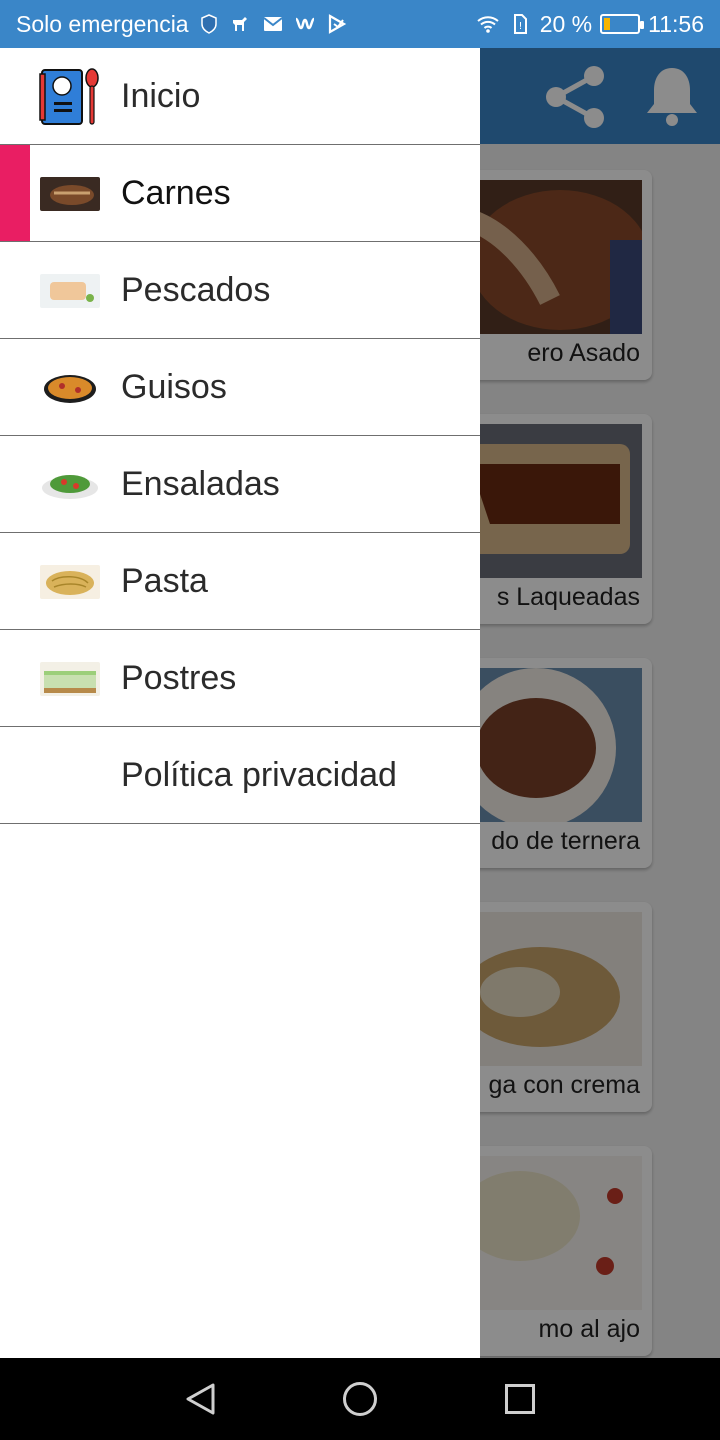  I want to click on battery-percent: 20 %, so click(566, 23).